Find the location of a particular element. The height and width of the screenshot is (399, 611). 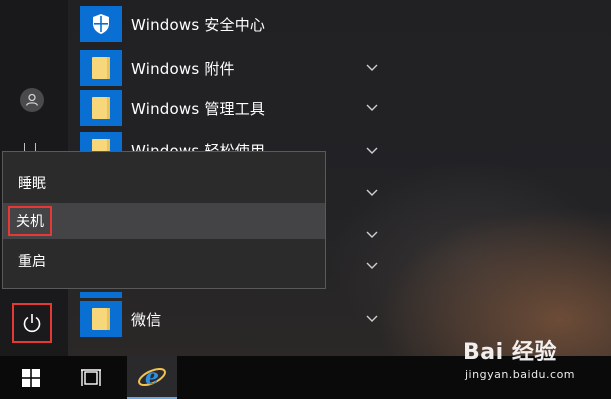

app-label: 微信 is located at coordinates (146, 319).